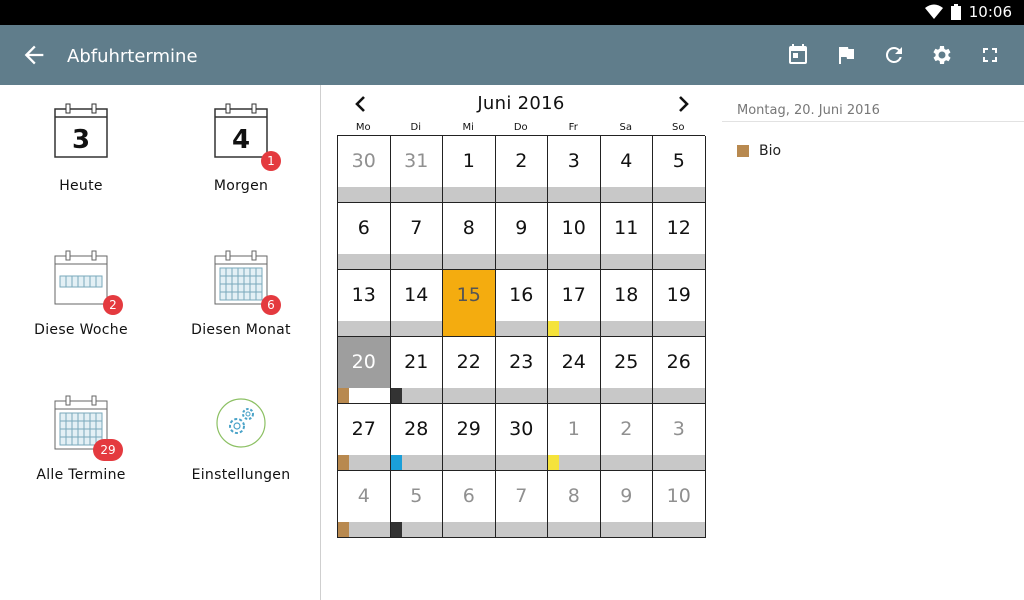 This screenshot has width=1024, height=600. Describe the element at coordinates (798, 55) in the screenshot. I see `calendar-today-icon` at that location.